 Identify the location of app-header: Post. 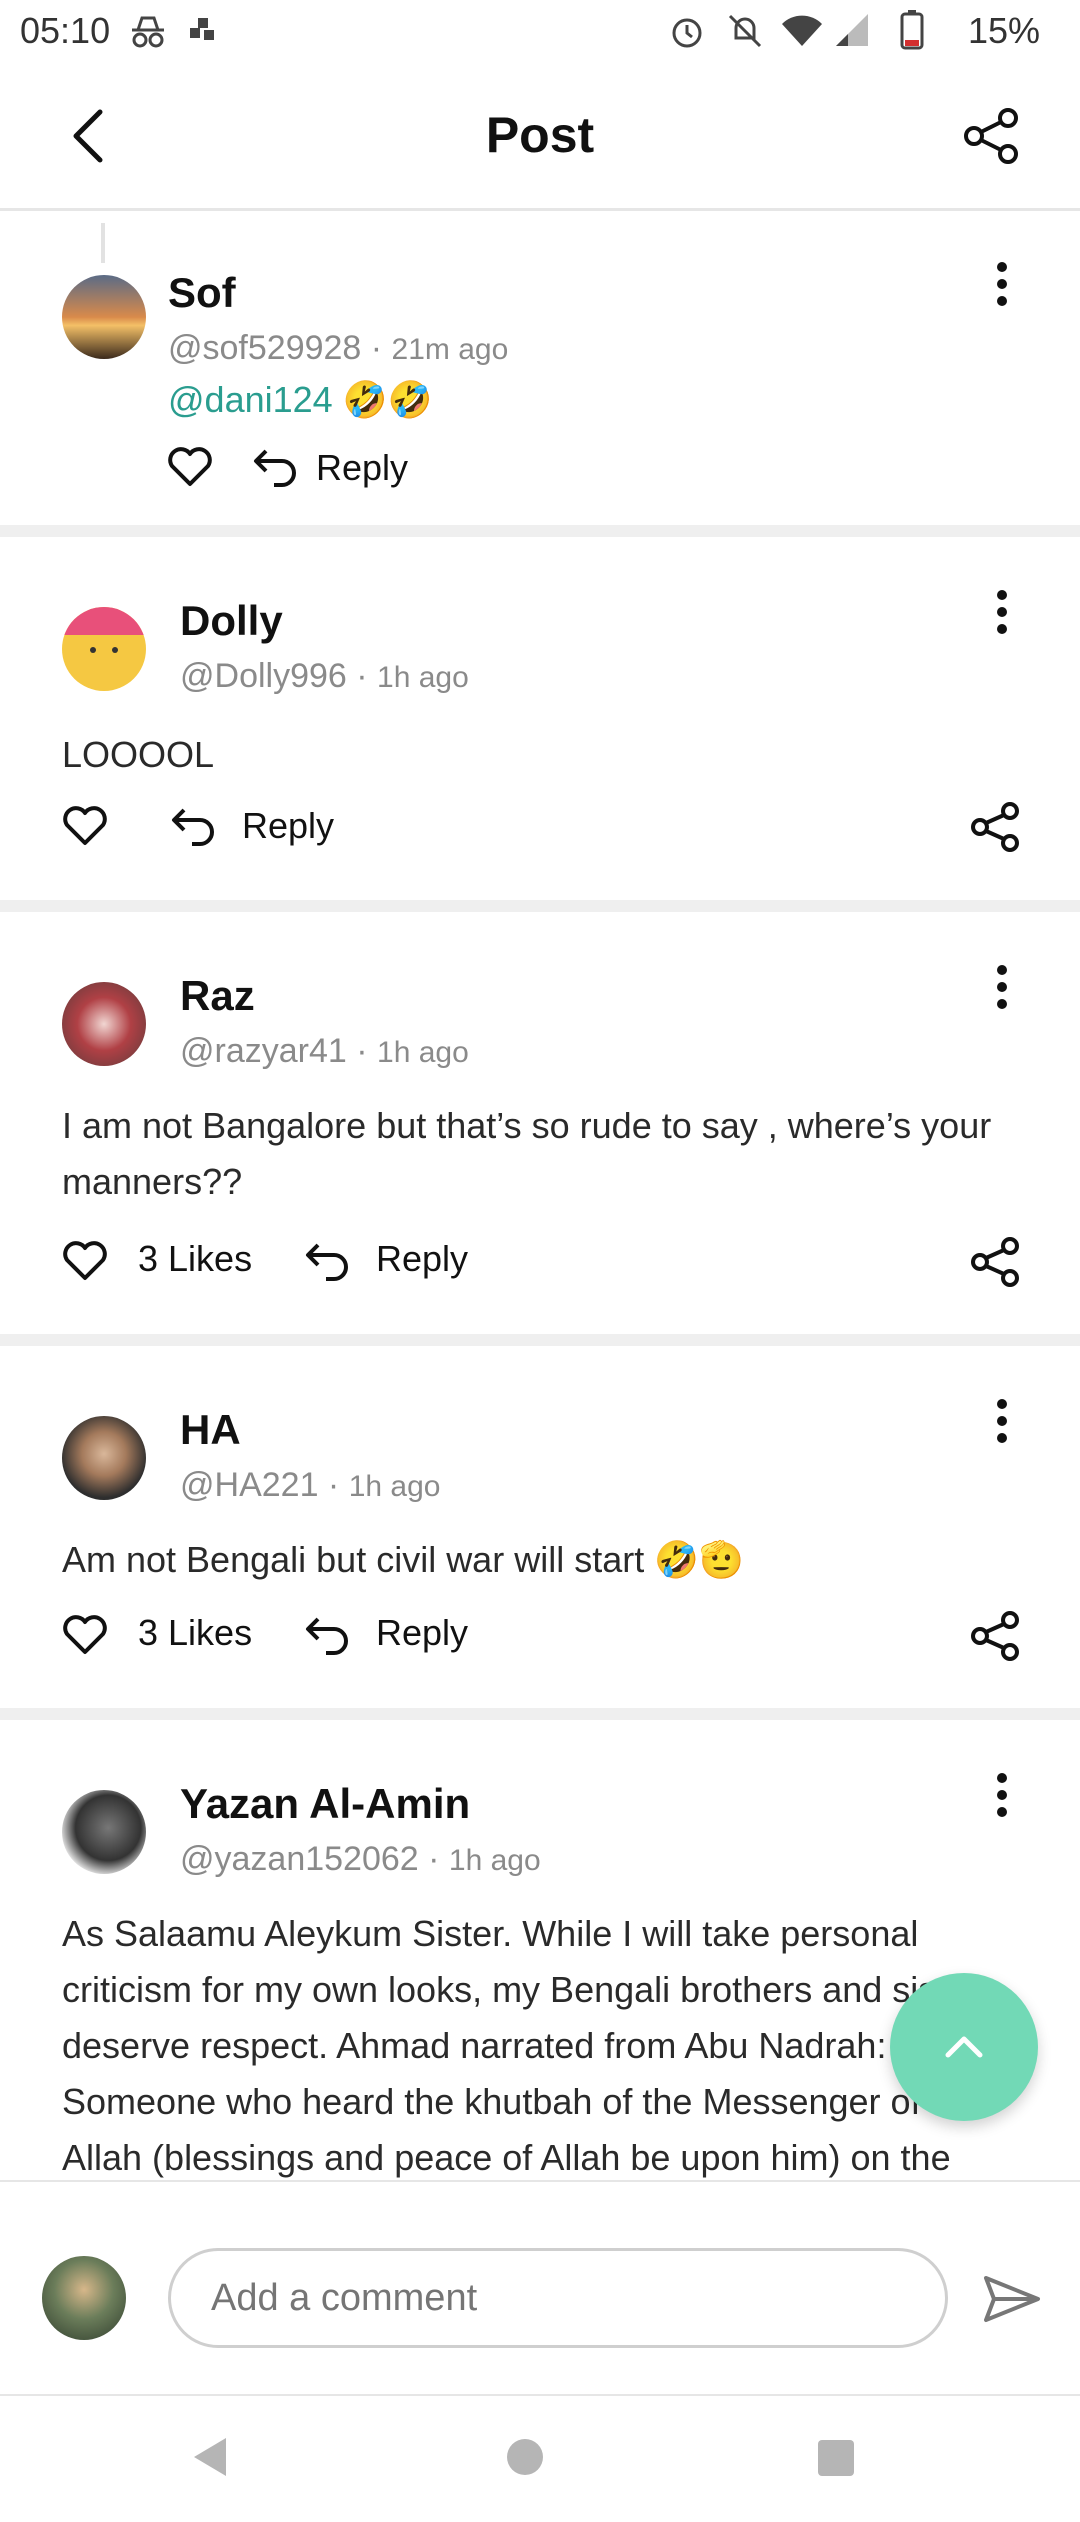
(540, 138).